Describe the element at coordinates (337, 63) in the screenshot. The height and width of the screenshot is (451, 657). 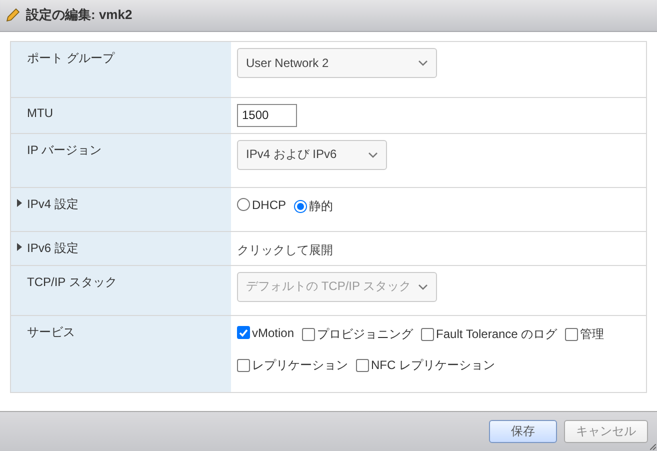
I see `dropdown: User Network 2` at that location.